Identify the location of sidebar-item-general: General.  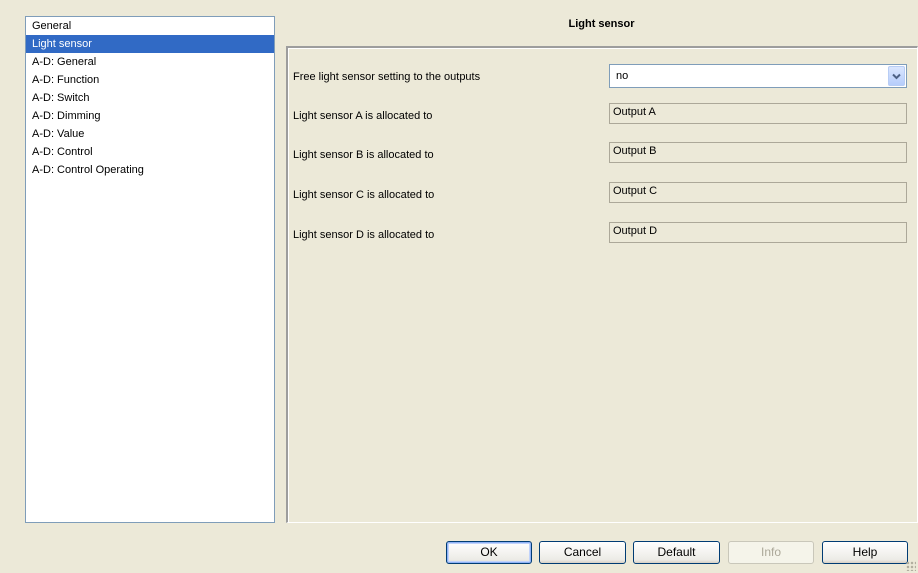
(150, 26).